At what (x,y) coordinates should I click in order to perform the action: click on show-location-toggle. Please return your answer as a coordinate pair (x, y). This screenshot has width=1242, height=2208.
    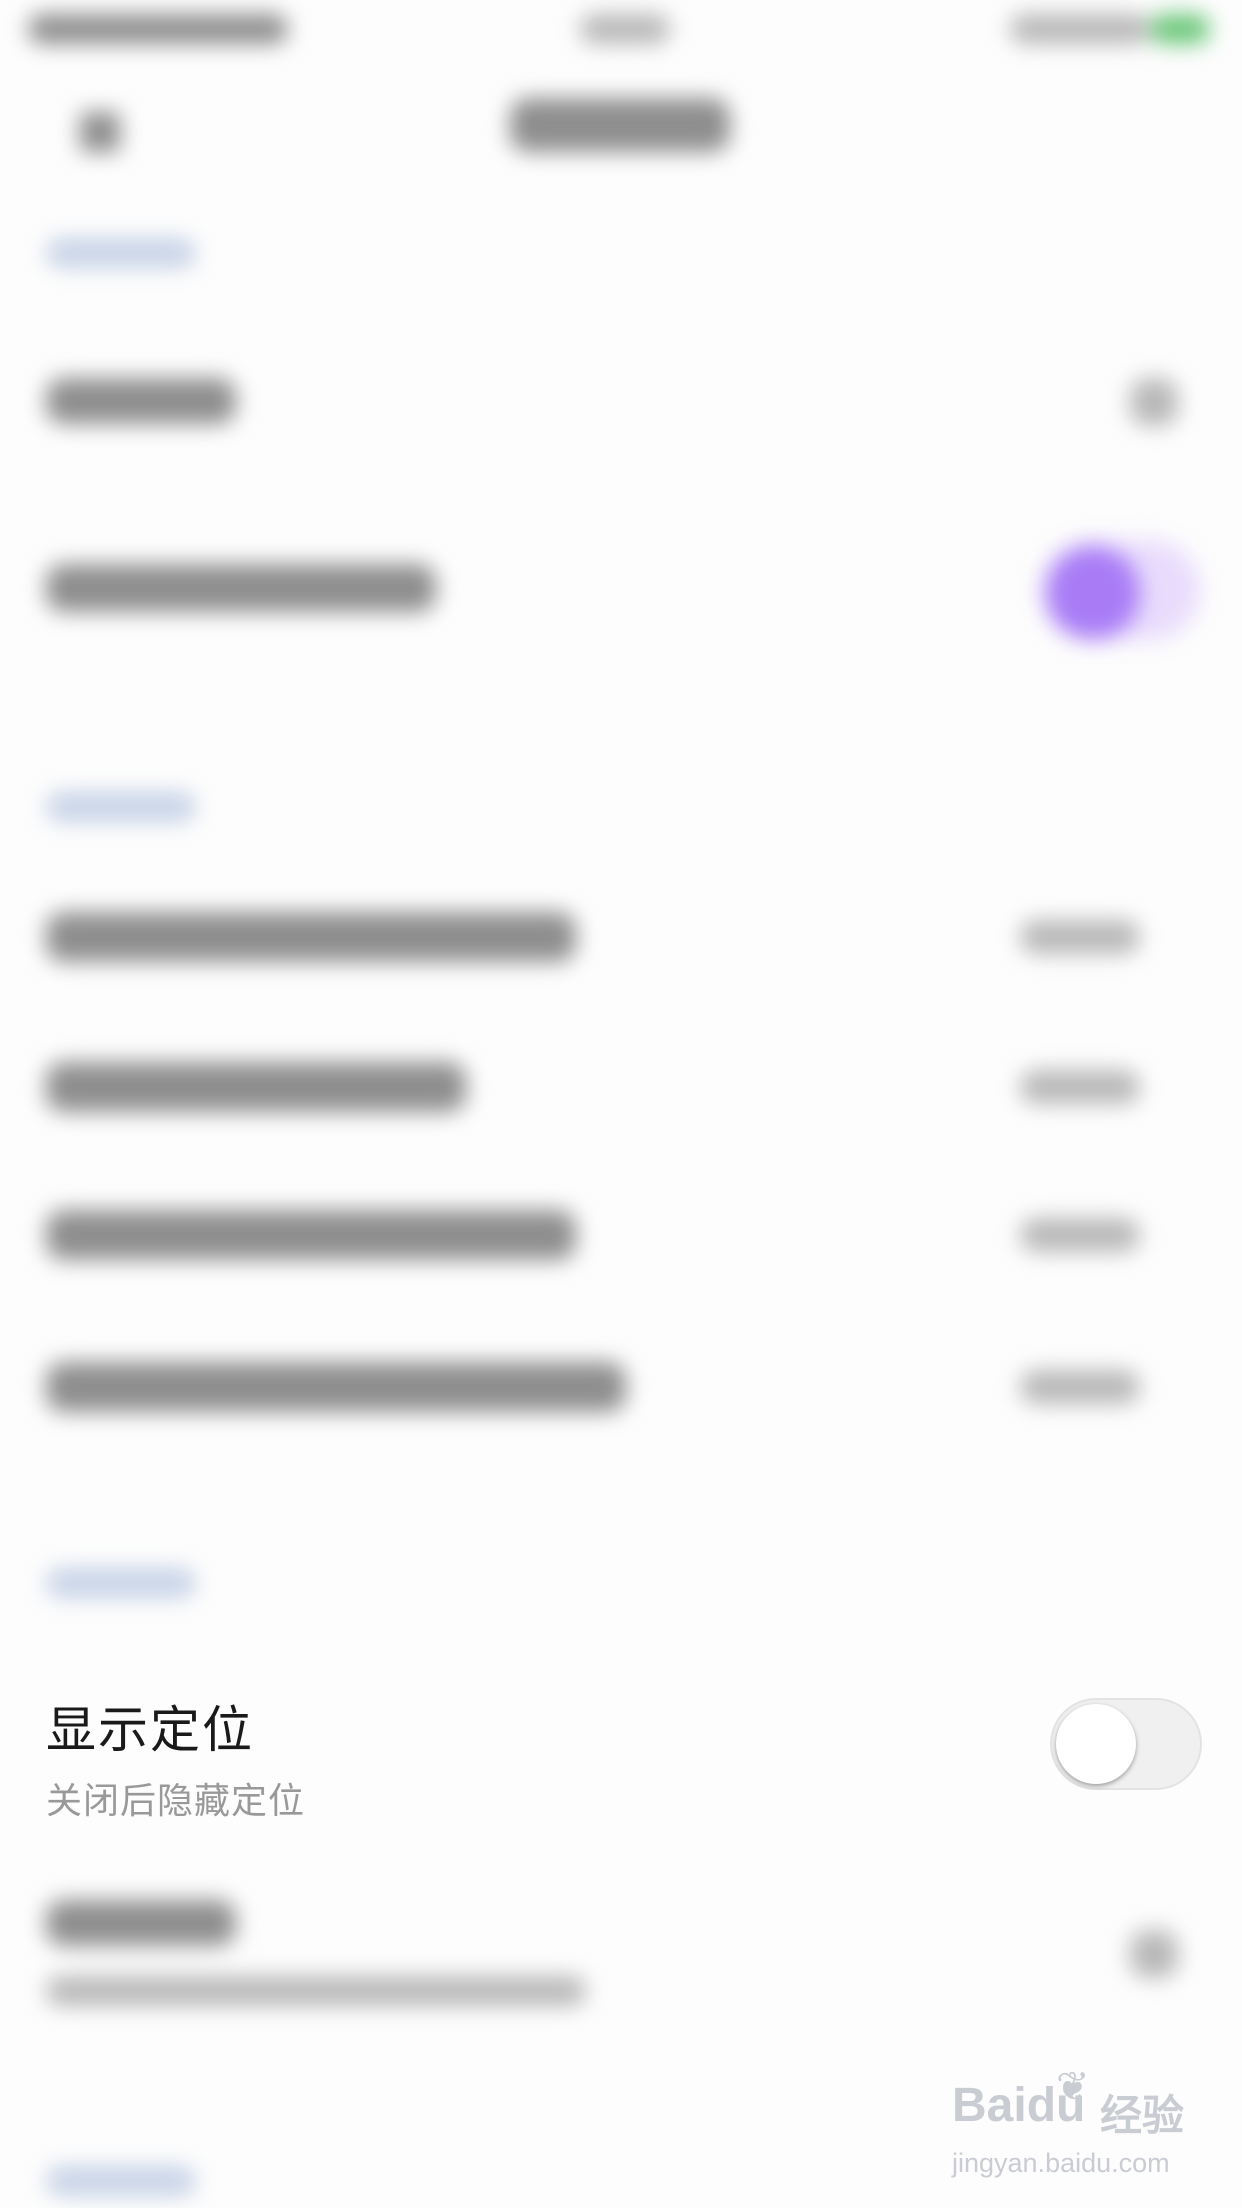
    Looking at the image, I should click on (1126, 1744).